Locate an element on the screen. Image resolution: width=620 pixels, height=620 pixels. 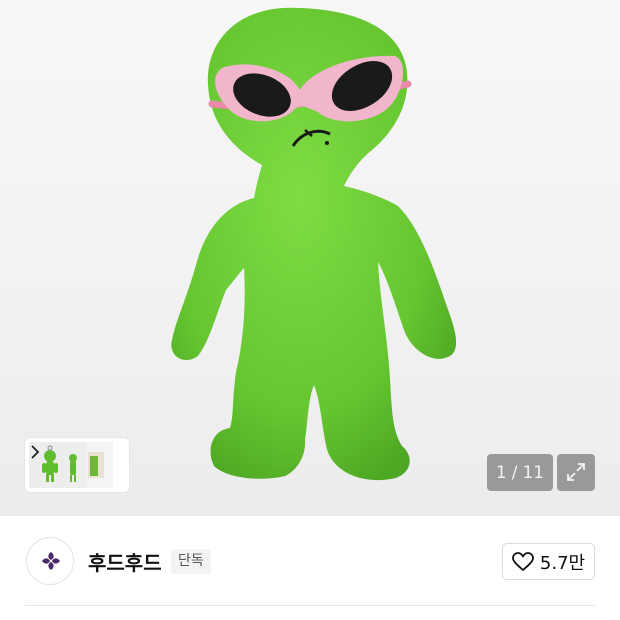
chevron-right-icon is located at coordinates (35, 452).